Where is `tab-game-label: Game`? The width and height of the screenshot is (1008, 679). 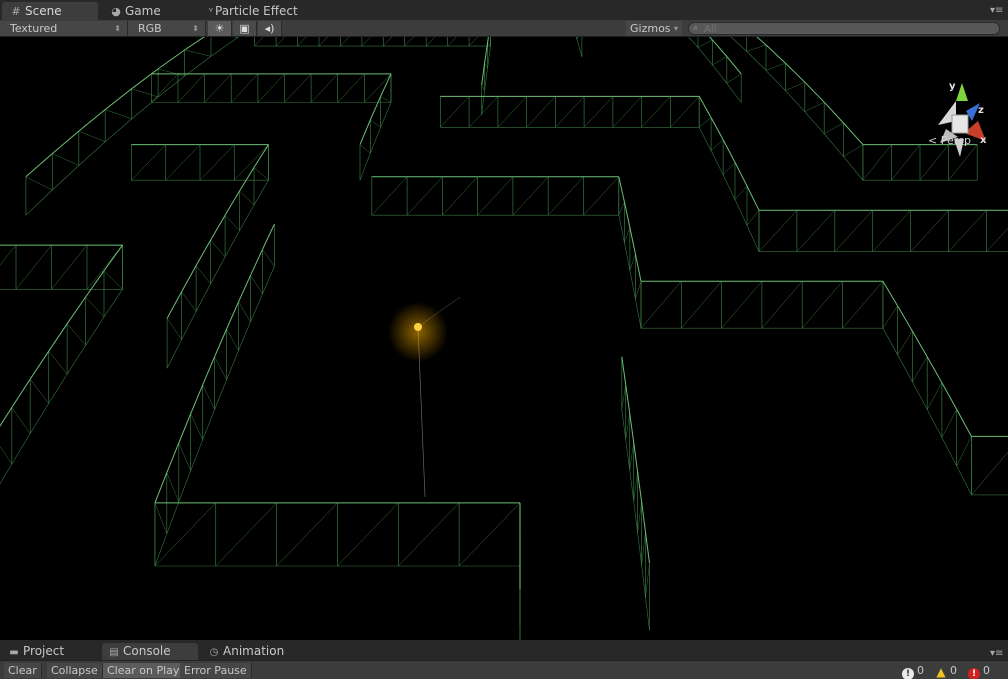
tab-game-label: Game is located at coordinates (143, 11).